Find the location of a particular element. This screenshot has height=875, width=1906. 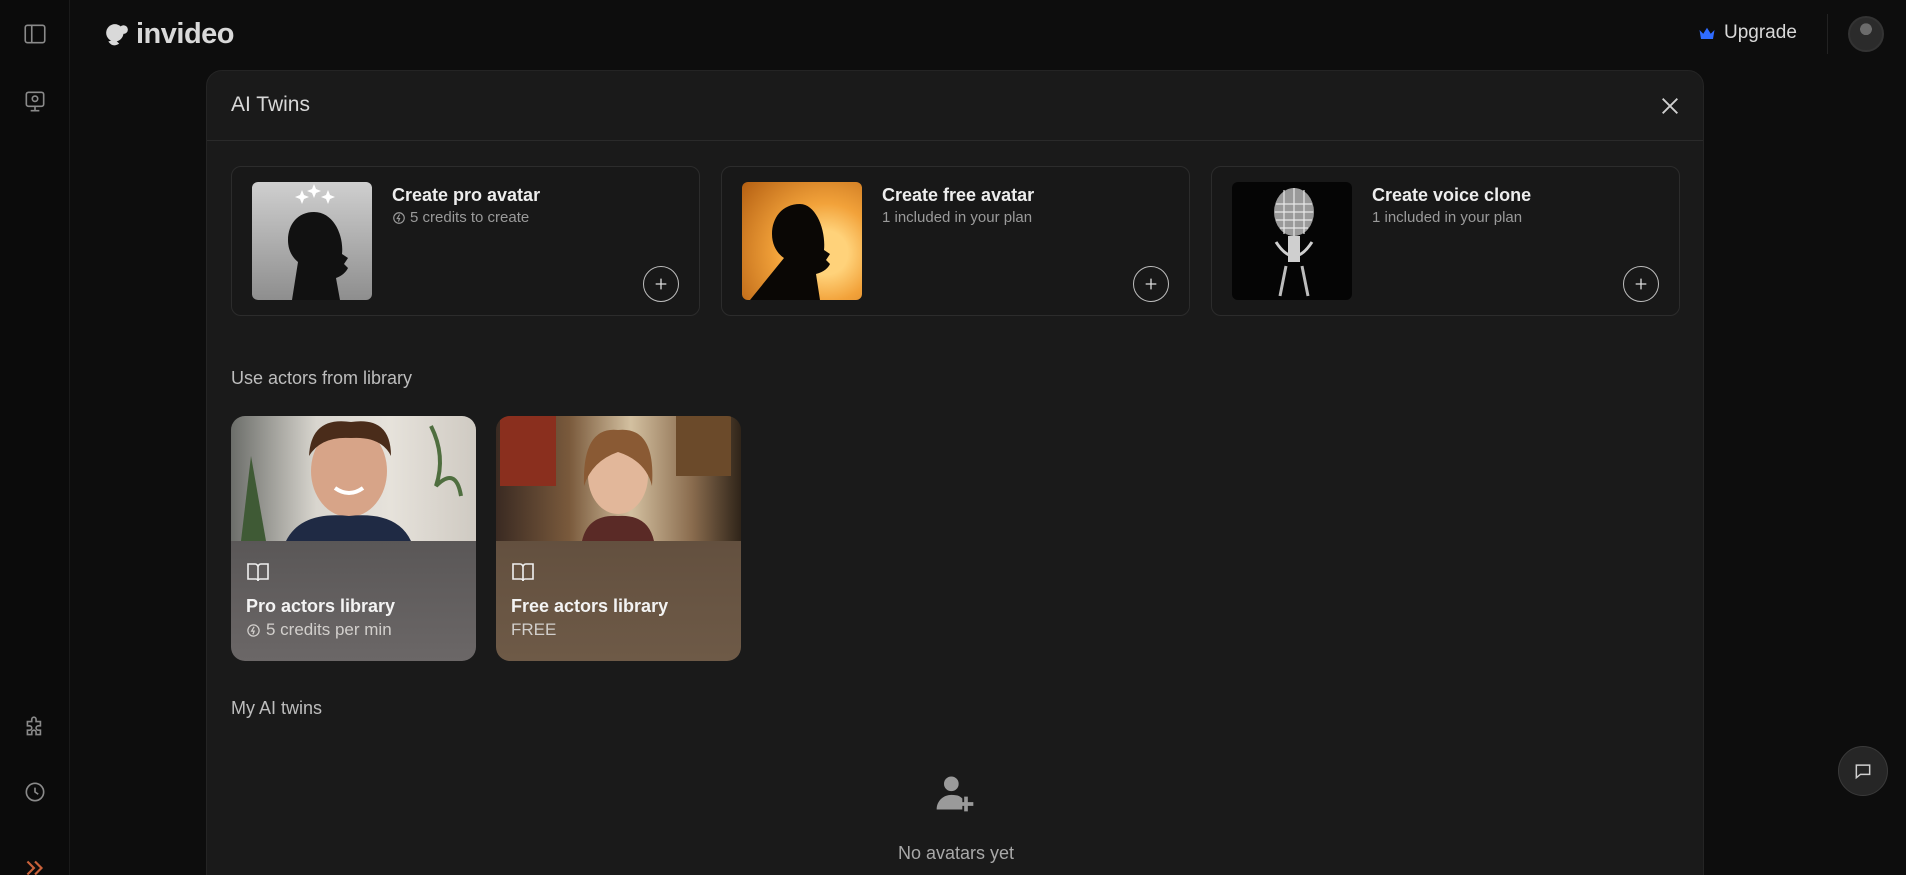

free-actors-library-subtitle: FREE is located at coordinates (534, 629).